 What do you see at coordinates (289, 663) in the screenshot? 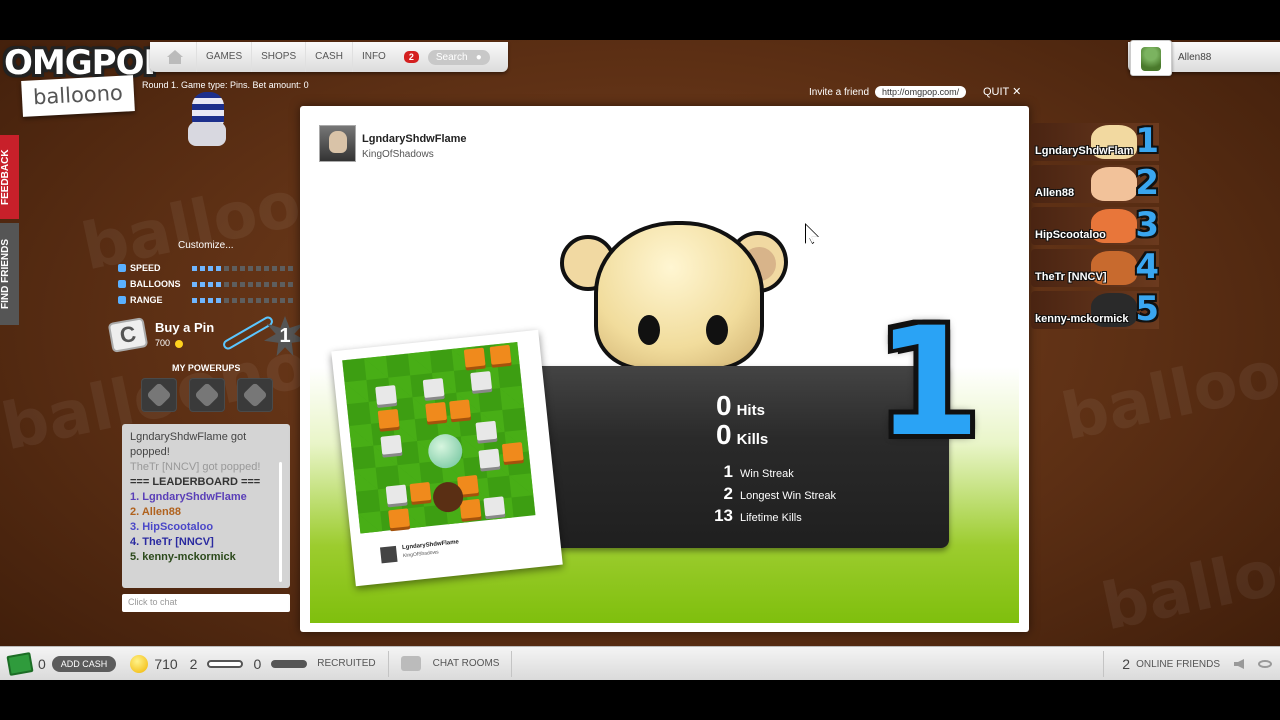
I see `recruited-progress-bar` at bounding box center [289, 663].